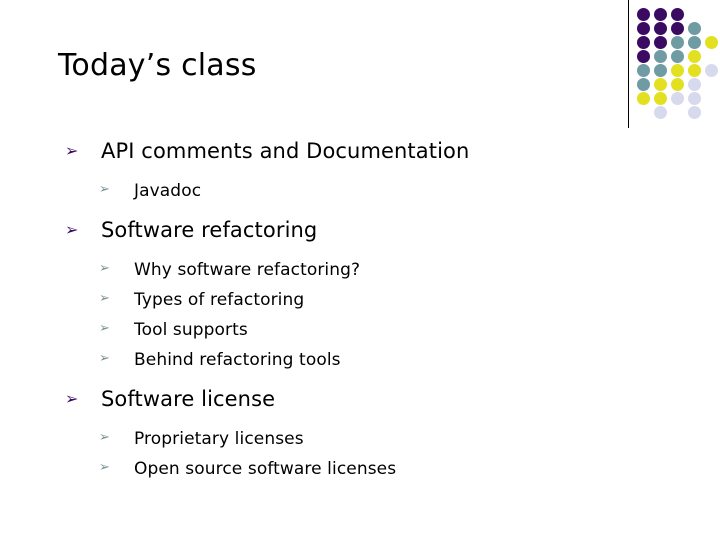 This screenshot has width=720, height=540. I want to click on outline-item-label: Javadoc, so click(168, 191).